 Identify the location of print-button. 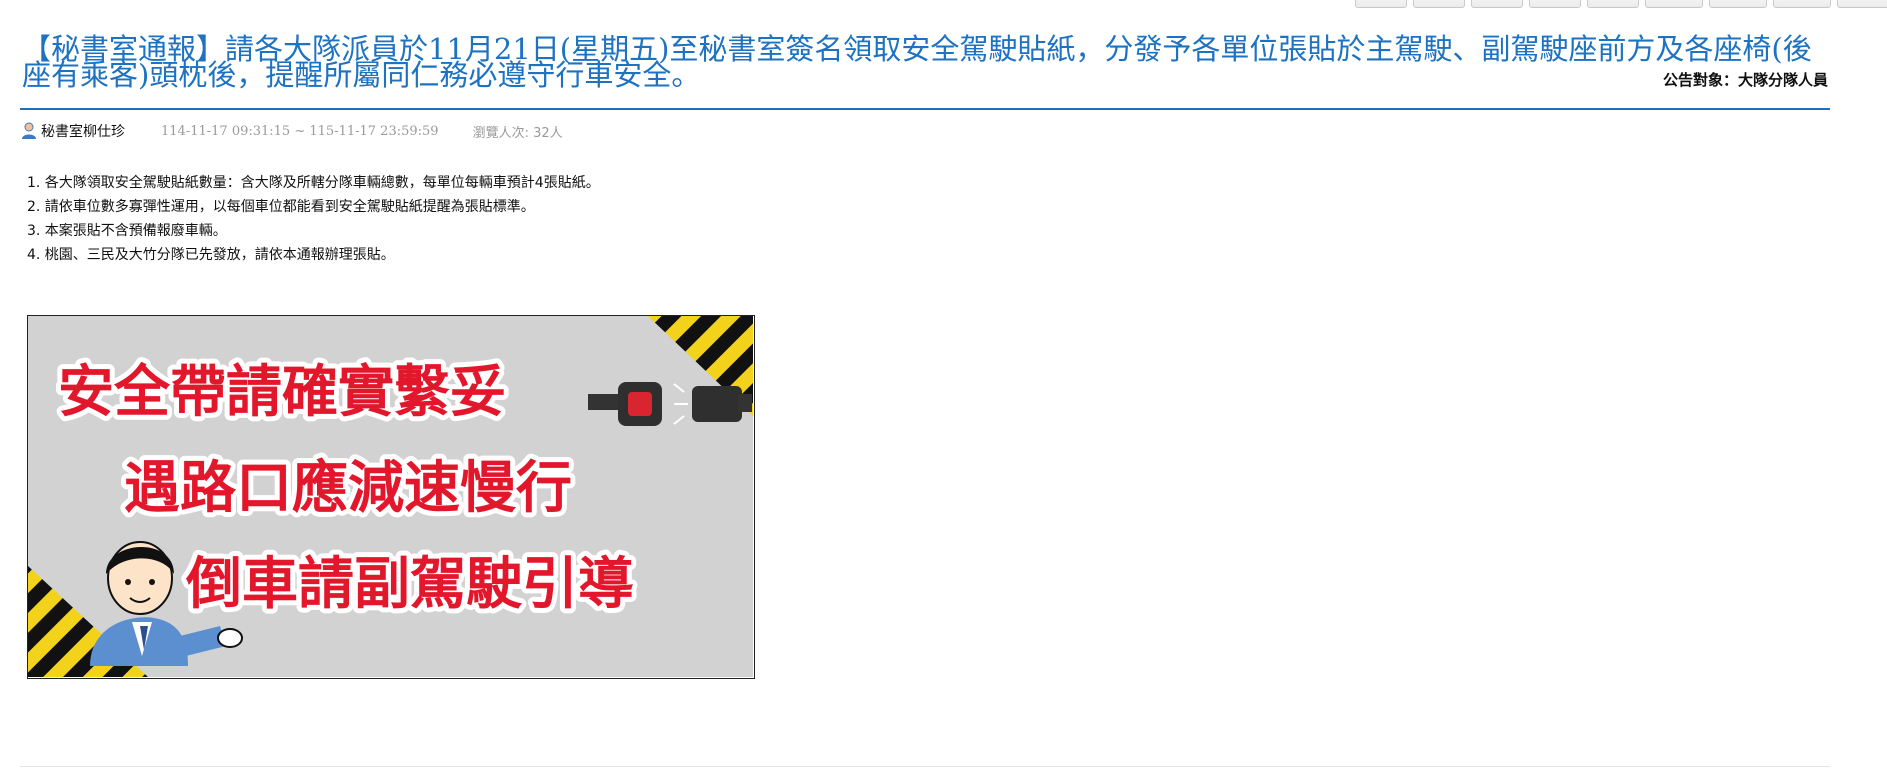
(1738, 4).